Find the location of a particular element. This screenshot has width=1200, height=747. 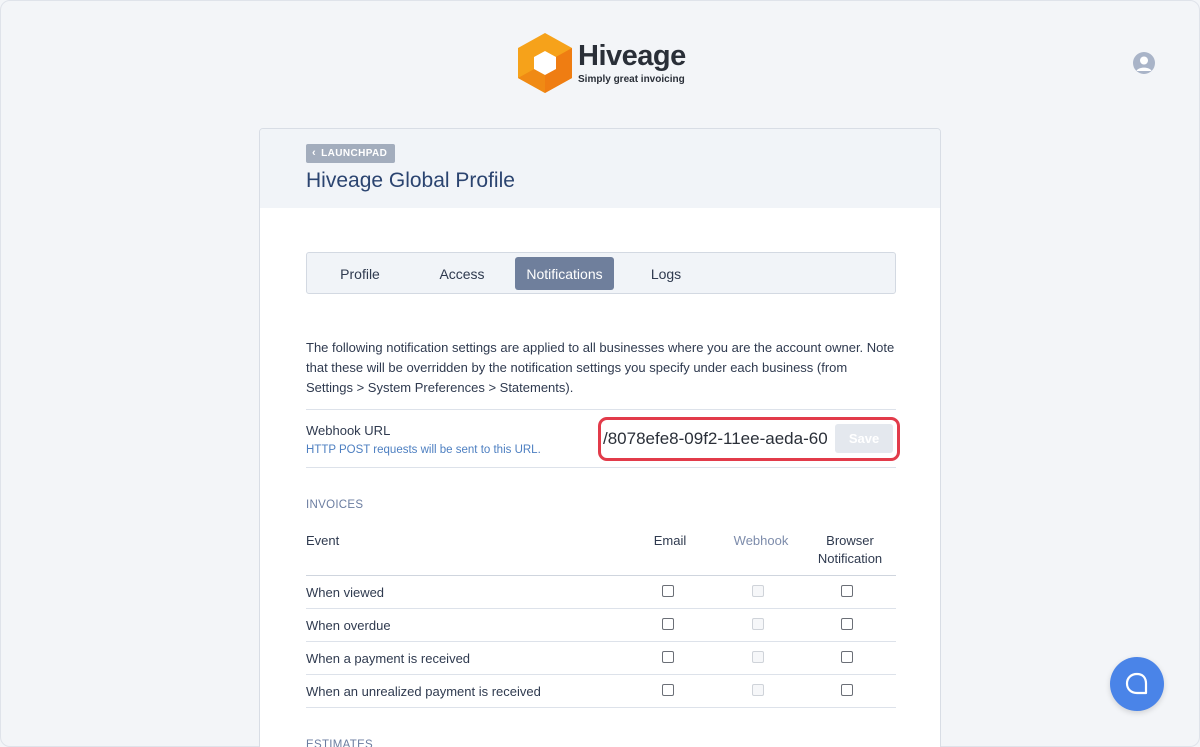

browser-header-line1: Browser is located at coordinates (850, 540).